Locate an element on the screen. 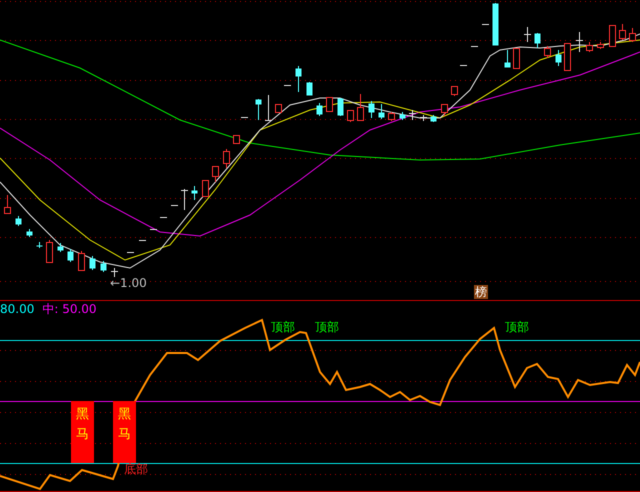 The height and width of the screenshot is (492, 640). rank-badge: 榜 is located at coordinates (481, 292).